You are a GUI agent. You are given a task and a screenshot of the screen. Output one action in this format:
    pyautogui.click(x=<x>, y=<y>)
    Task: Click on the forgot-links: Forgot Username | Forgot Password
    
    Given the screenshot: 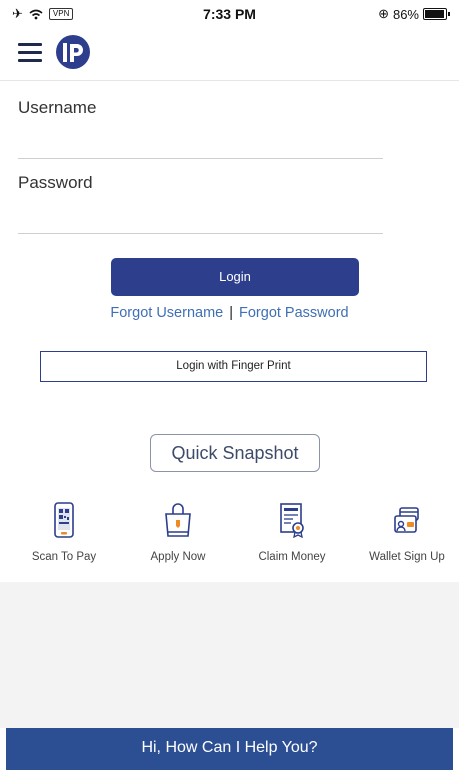 What is the action you would take?
    pyautogui.click(x=229, y=313)
    